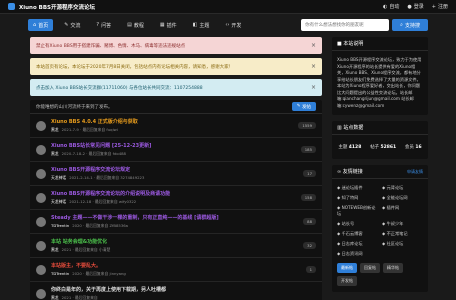  I want to click on thread-meta-text: 2021-7-9 · 最后回复来自 fuqiwi, so click(89, 129).